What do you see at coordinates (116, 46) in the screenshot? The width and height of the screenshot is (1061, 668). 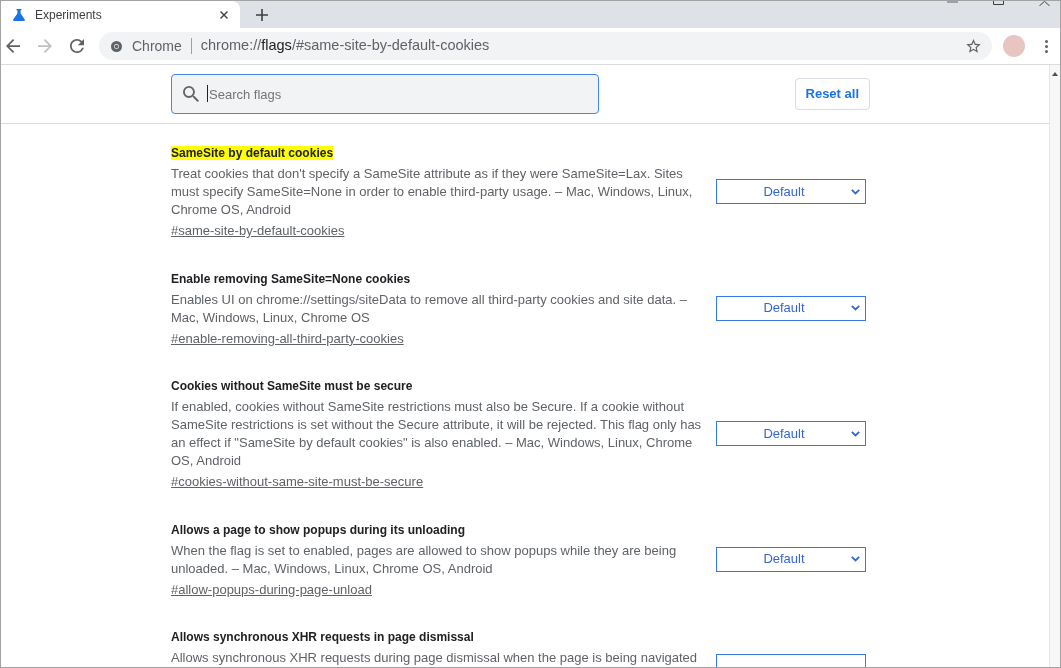 I see `browser-logo-icon` at bounding box center [116, 46].